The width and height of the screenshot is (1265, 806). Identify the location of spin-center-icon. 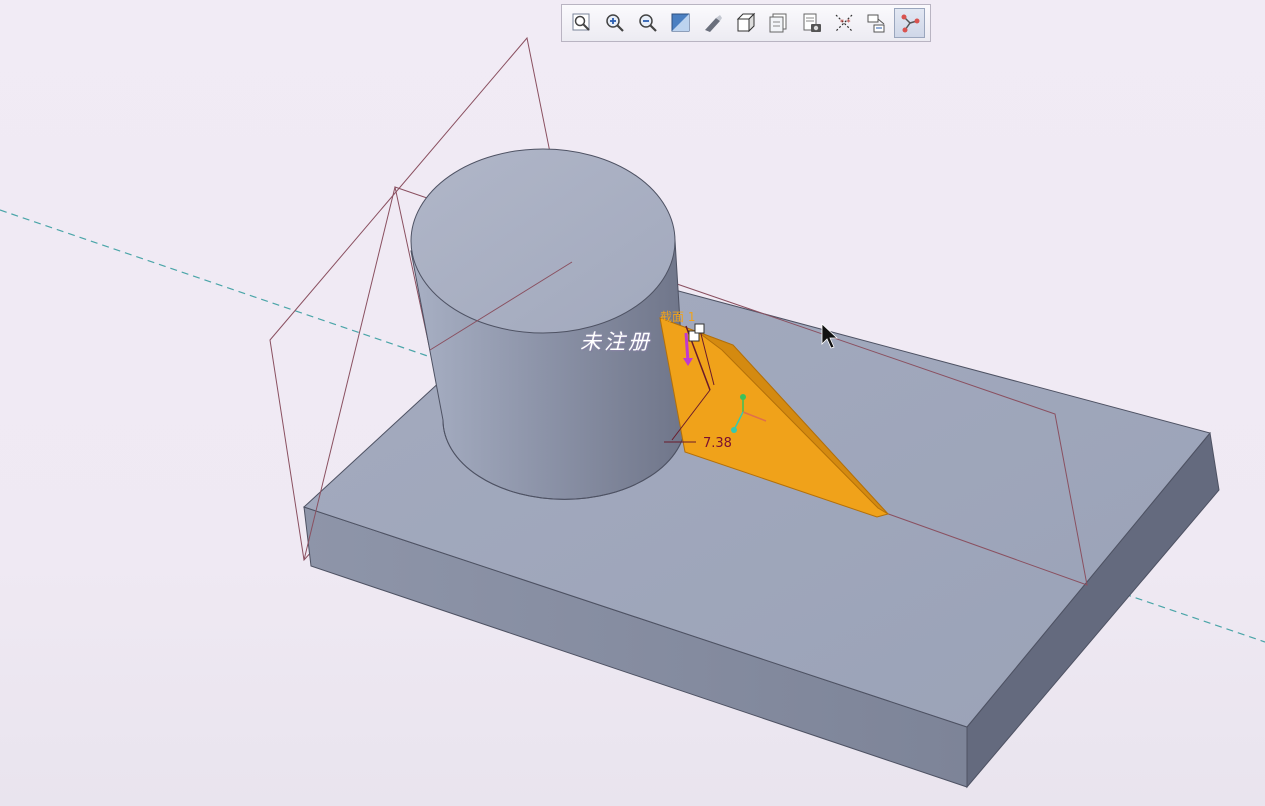
(910, 23).